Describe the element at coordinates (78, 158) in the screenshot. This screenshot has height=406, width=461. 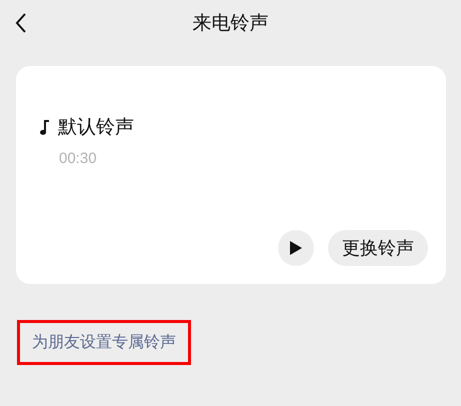
I see `ringtone-duration: 00:30` at that location.